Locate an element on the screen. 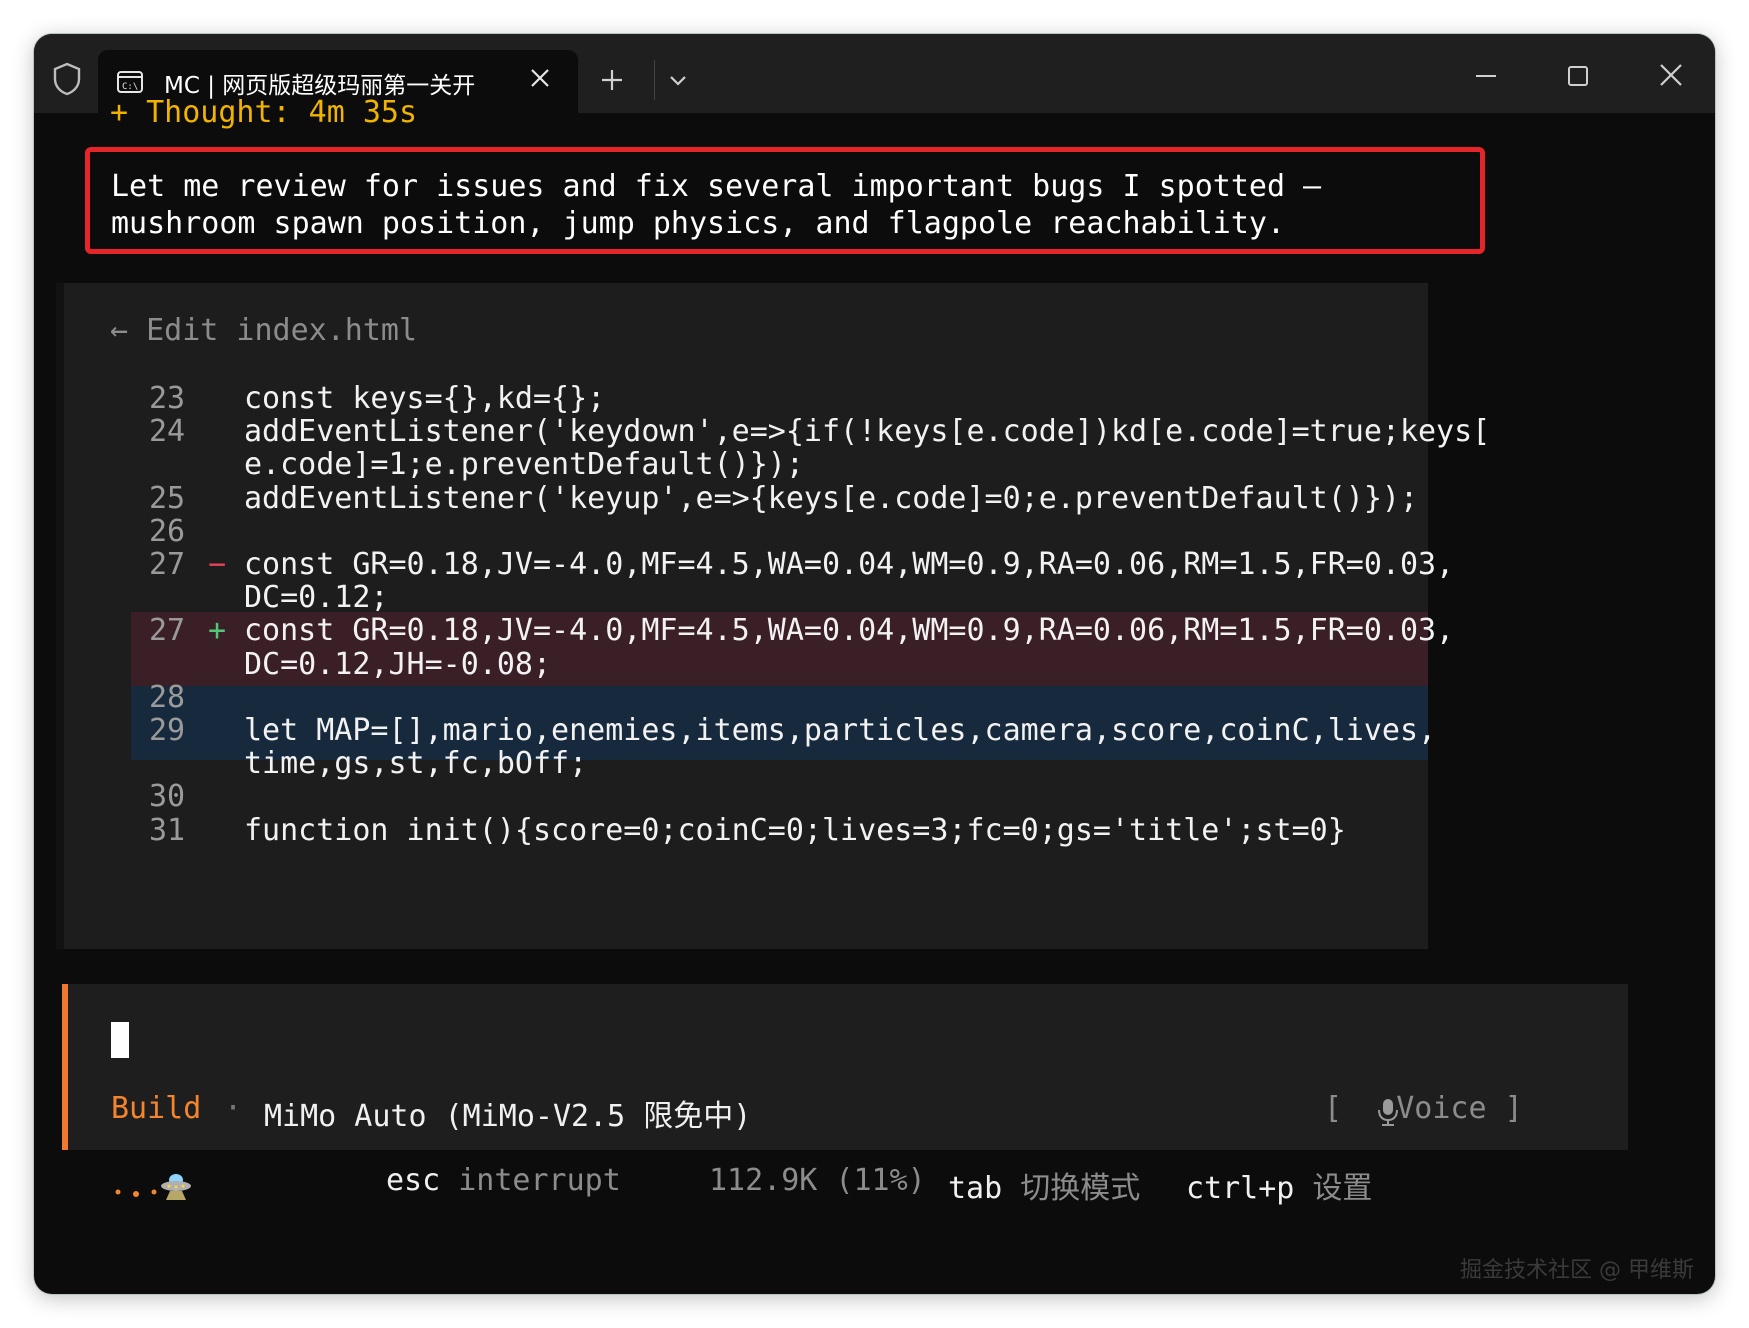  diff-sign: + is located at coordinates (217, 630).